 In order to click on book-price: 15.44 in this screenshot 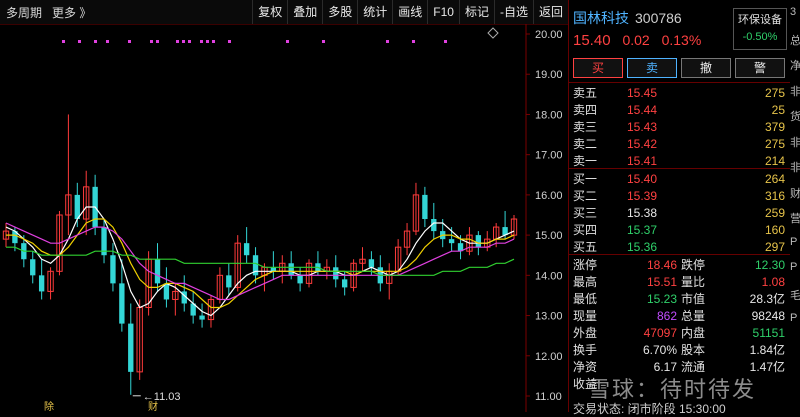, I will do `click(642, 109)`.